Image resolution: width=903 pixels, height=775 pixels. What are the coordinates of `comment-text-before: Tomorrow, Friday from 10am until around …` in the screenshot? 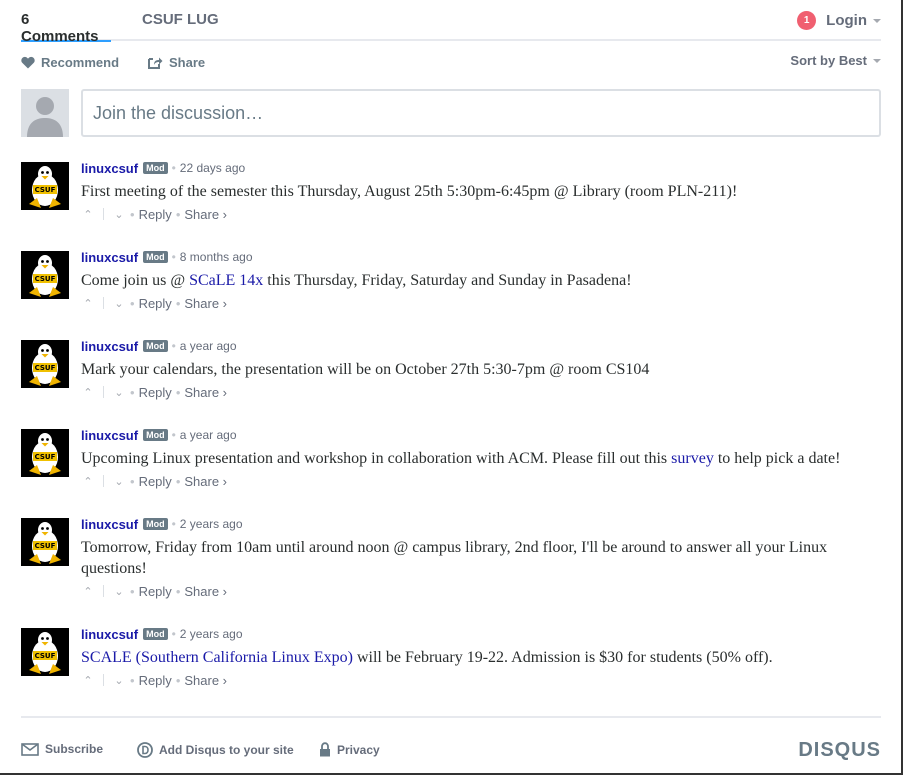 It's located at (454, 558).